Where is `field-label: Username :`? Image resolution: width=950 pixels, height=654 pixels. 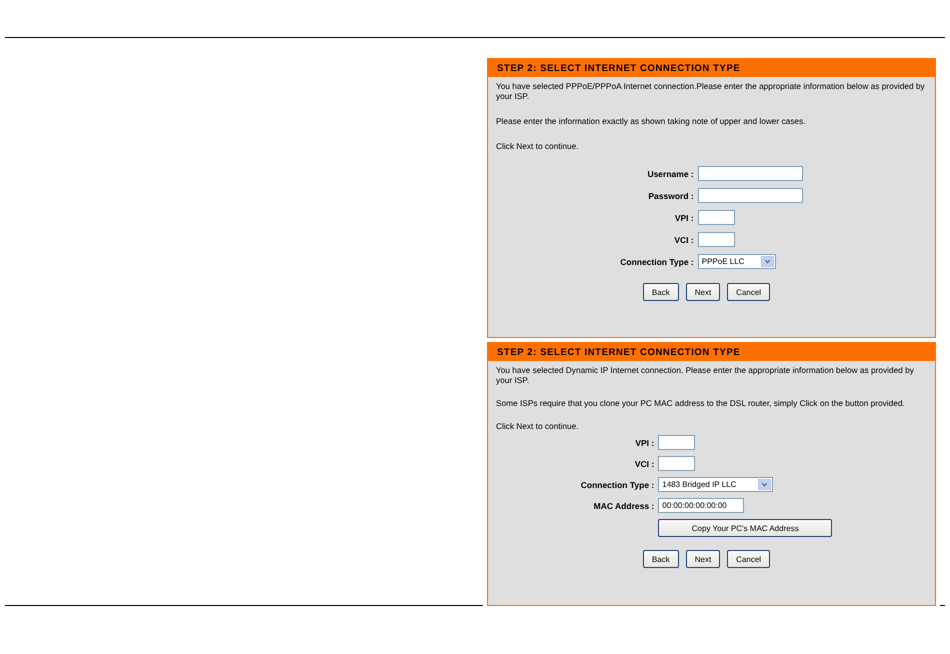 field-label: Username : is located at coordinates (670, 173).